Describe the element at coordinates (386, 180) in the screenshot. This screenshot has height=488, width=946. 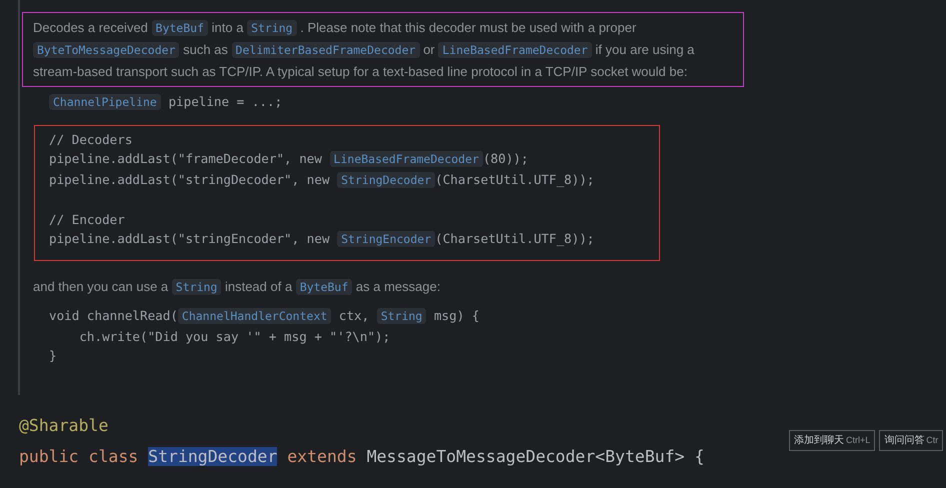
I see `code-reference: StringDecoder` at that location.